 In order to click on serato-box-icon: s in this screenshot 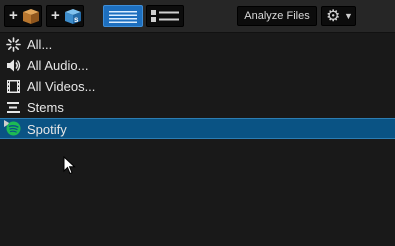, I will do `click(73, 16)`.